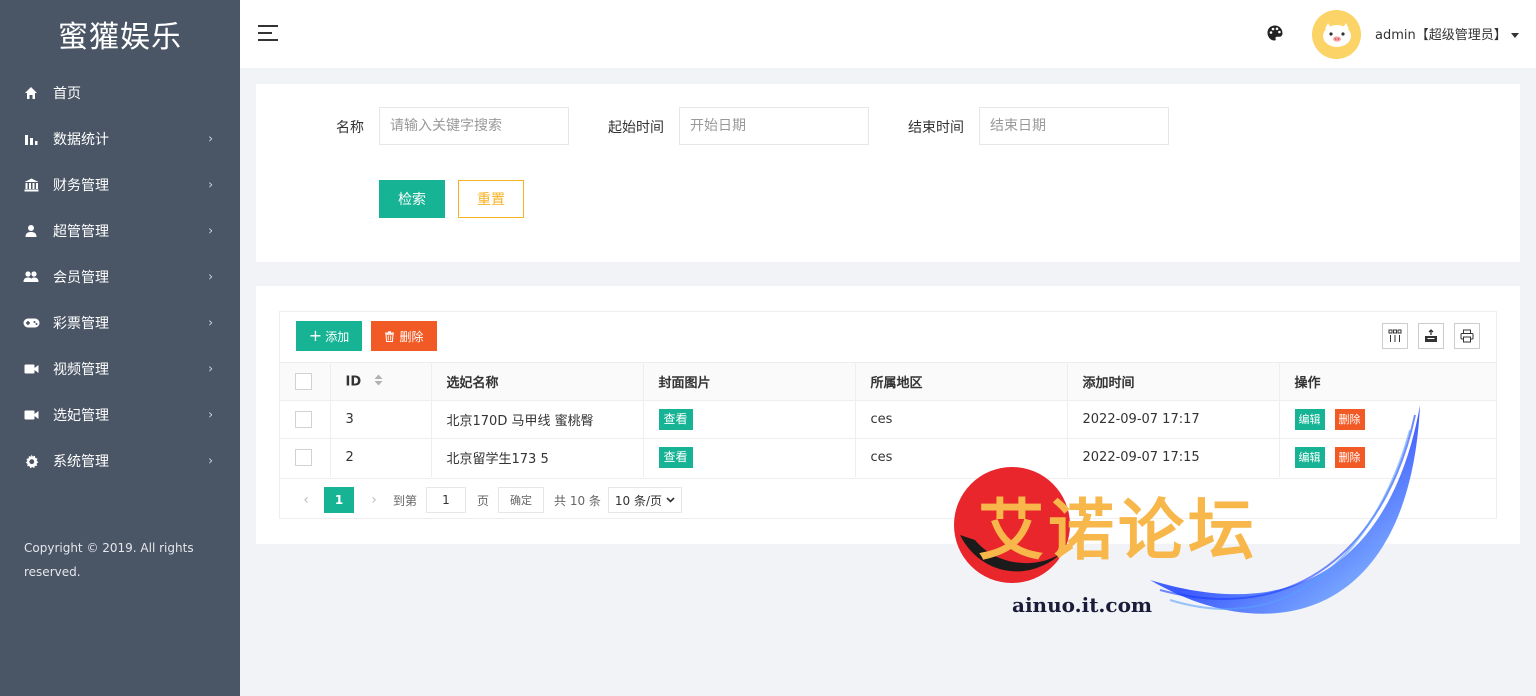 The image size is (1536, 696). I want to click on cell-id: 3, so click(381, 419).